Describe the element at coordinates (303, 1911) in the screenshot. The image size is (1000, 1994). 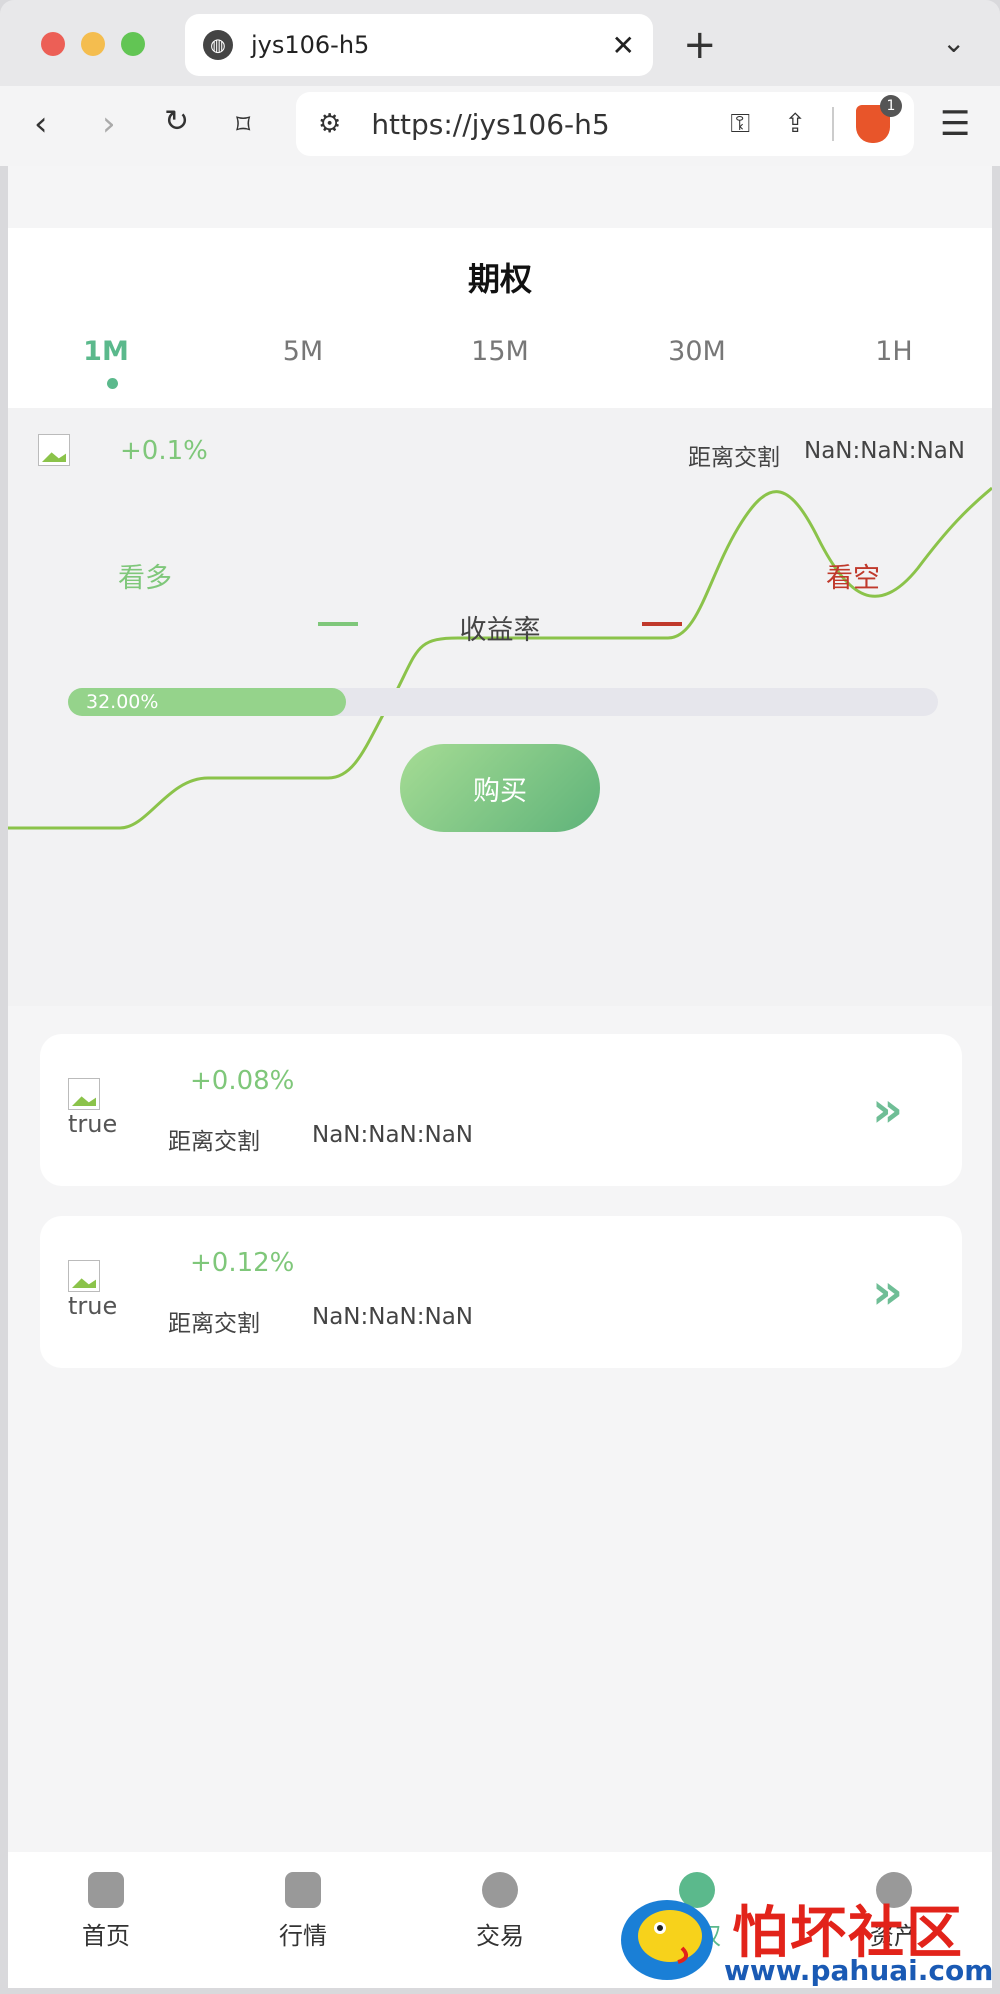
I see `nav-market: 行情` at that location.